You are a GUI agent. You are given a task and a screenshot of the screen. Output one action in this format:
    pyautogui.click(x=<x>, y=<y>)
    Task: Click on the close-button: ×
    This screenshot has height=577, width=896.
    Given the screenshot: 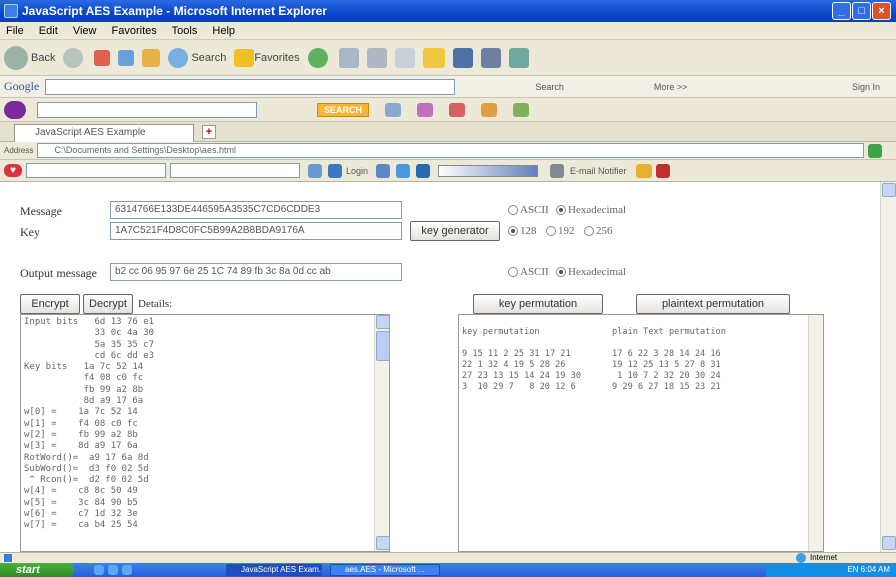 What is the action you would take?
    pyautogui.click(x=881, y=11)
    